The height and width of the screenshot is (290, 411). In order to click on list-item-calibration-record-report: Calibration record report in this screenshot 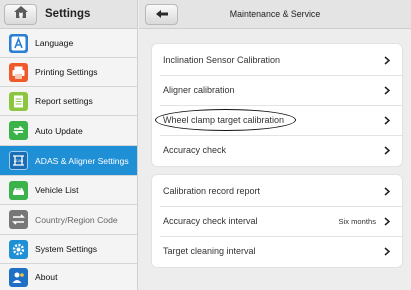, I will do `click(277, 191)`.